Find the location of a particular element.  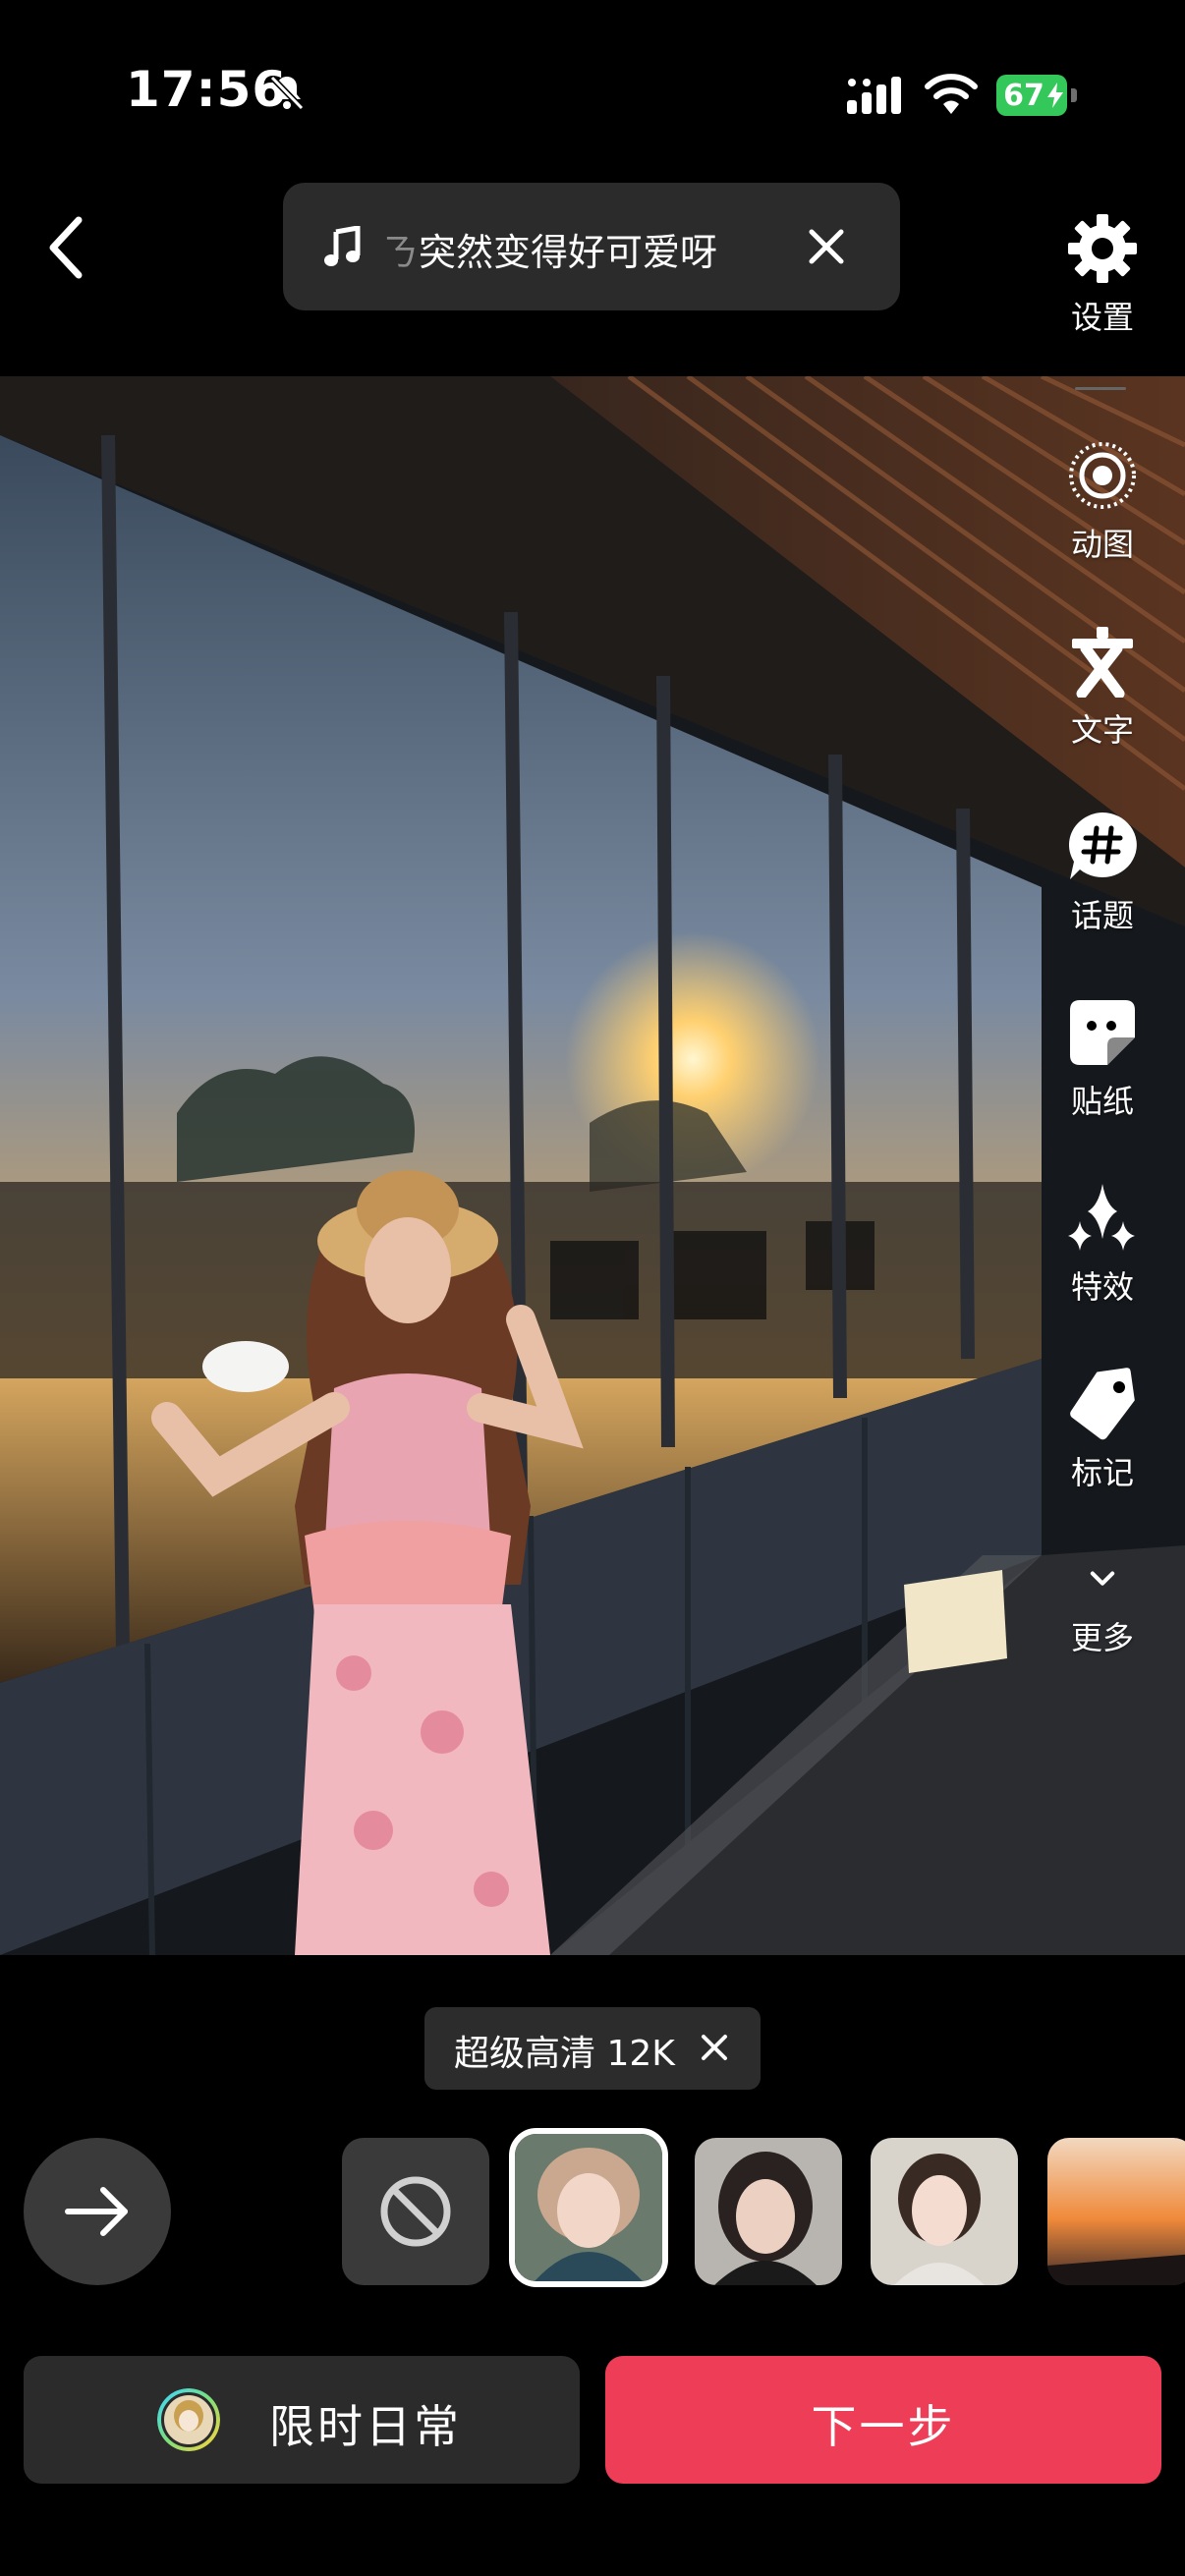

sparkle-icon is located at coordinates (1102, 1217).